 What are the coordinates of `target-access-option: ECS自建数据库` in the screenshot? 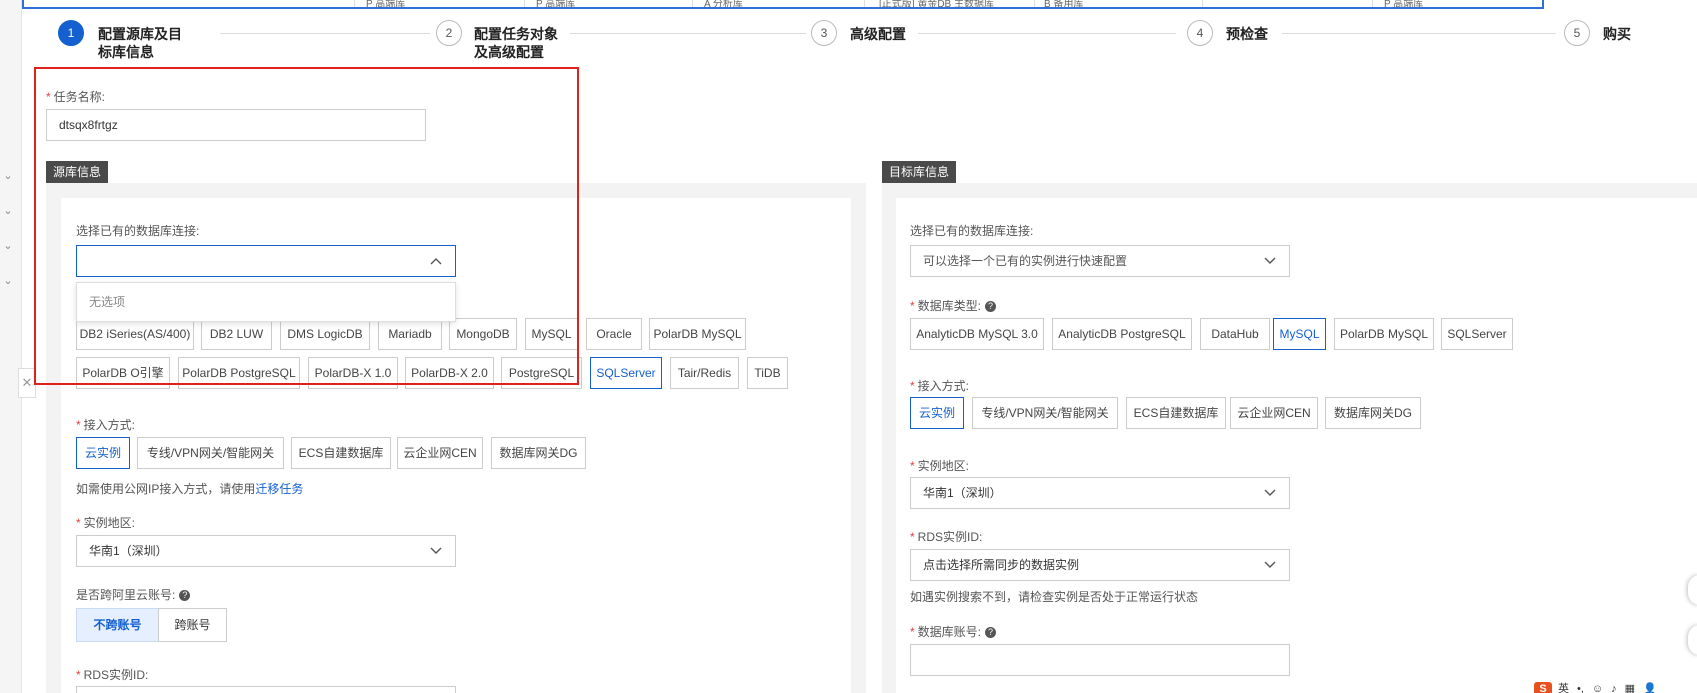 It's located at (1176, 413).